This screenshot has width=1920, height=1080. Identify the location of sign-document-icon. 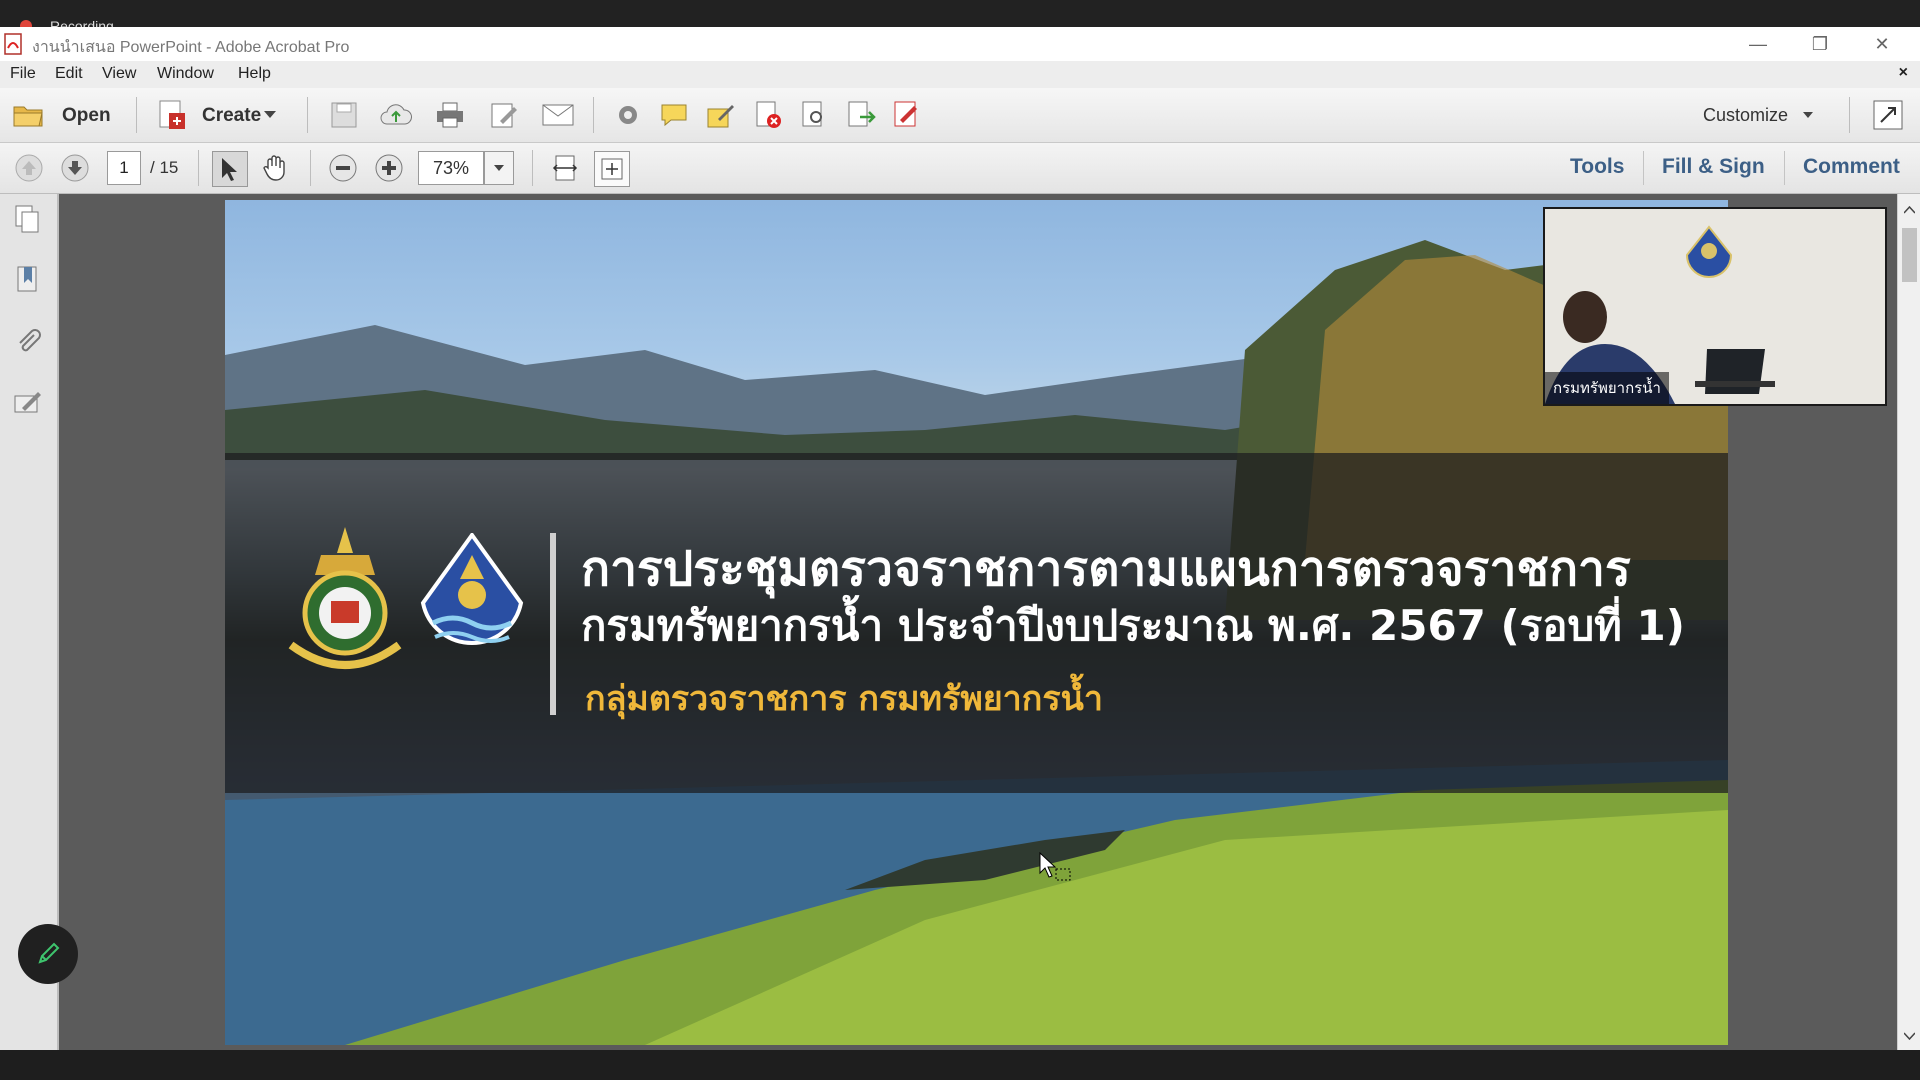
(907, 115).